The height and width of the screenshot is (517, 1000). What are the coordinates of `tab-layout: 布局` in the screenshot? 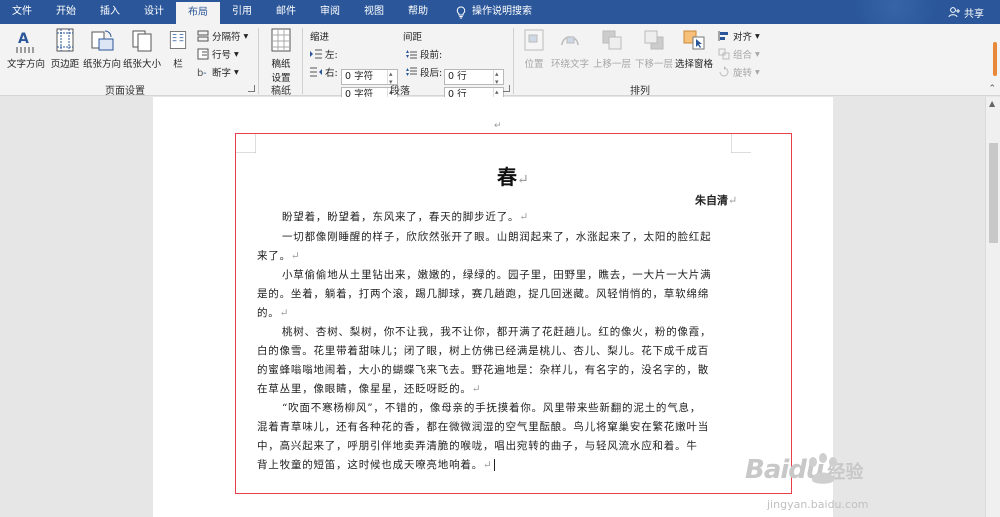 It's located at (198, 13).